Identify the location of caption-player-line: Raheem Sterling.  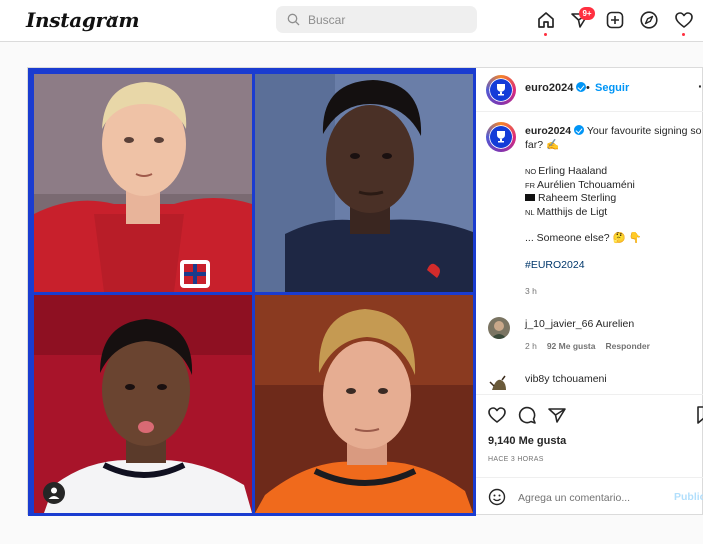
(614, 199).